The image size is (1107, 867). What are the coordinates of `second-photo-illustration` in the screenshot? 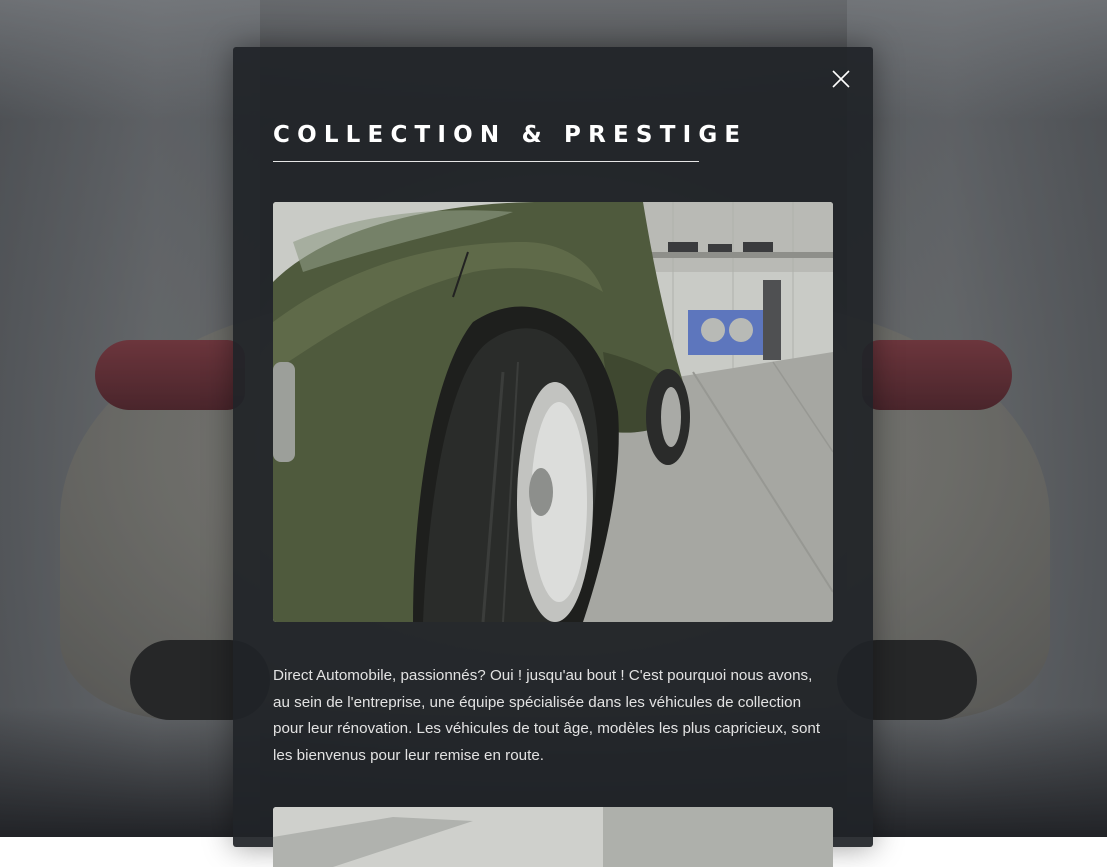 It's located at (553, 837).